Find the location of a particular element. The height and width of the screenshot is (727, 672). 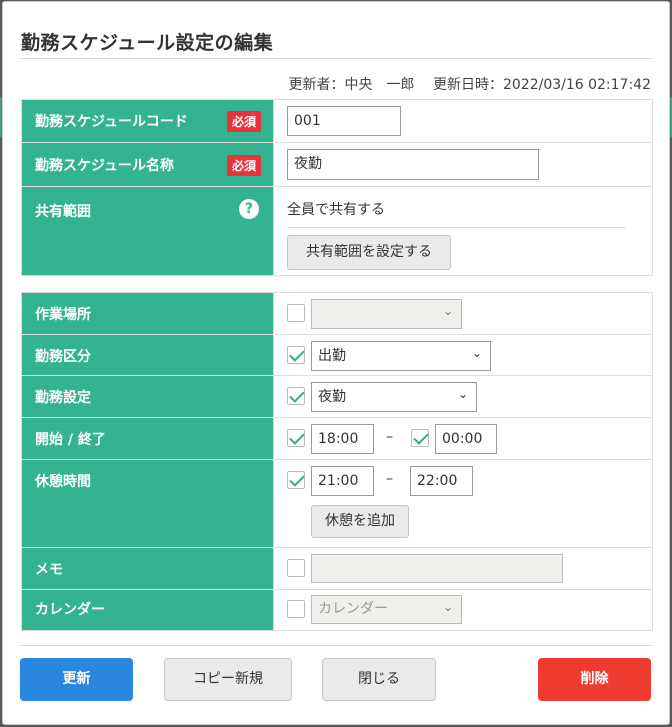

value-cell-calendar: カレンダー ⌄ is located at coordinates (463, 610).